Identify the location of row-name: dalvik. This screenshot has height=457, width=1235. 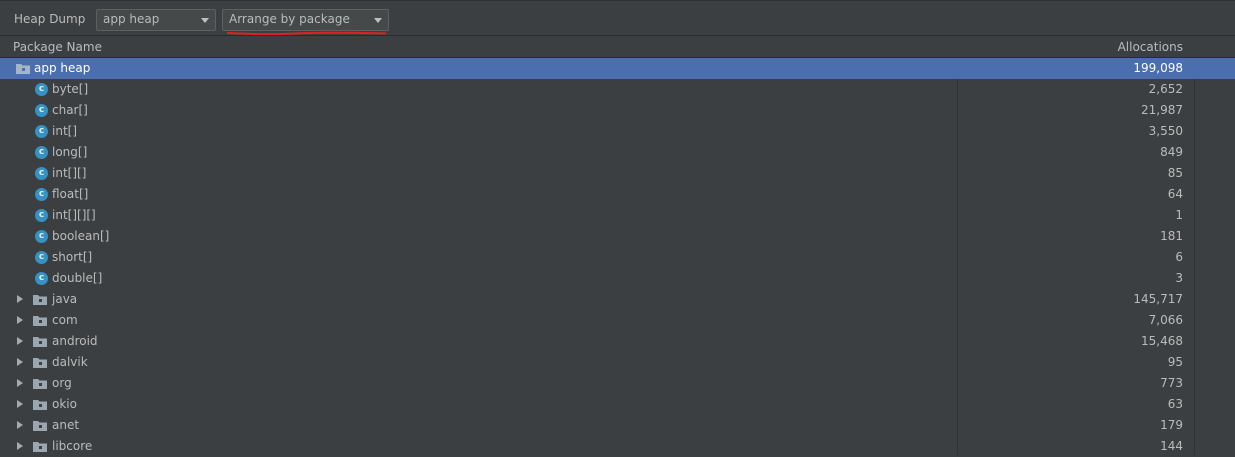
(70, 362).